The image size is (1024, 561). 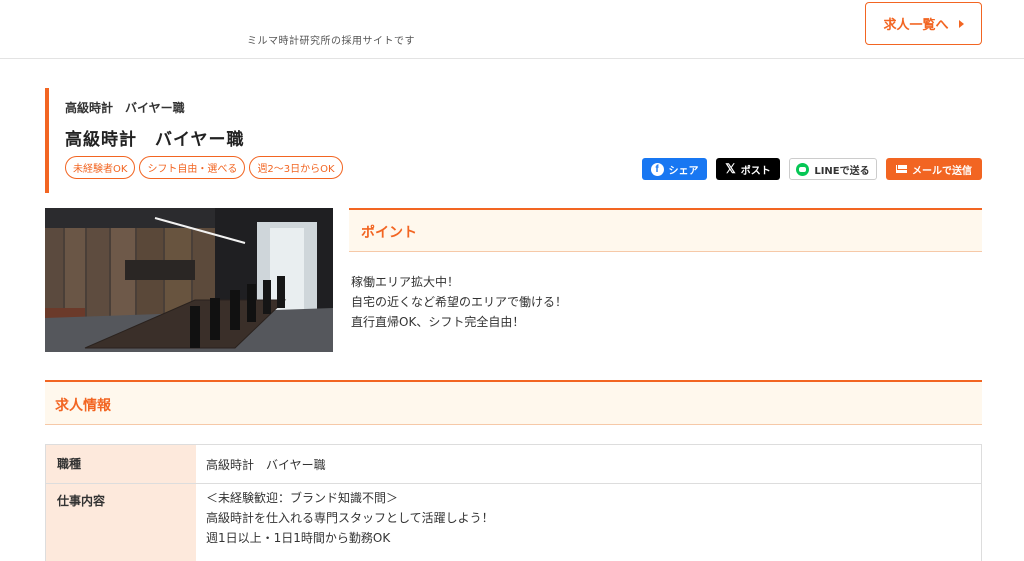 What do you see at coordinates (842, 171) in the screenshot?
I see `line-share-label: LINEで送る` at bounding box center [842, 171].